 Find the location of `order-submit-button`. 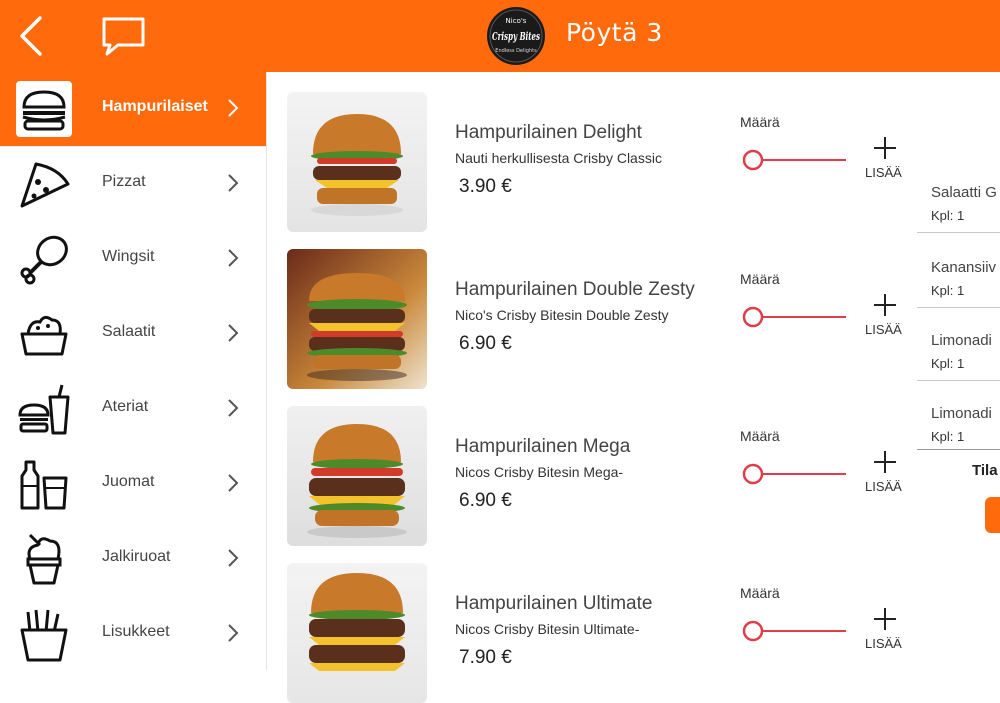

order-submit-button is located at coordinates (992, 515).